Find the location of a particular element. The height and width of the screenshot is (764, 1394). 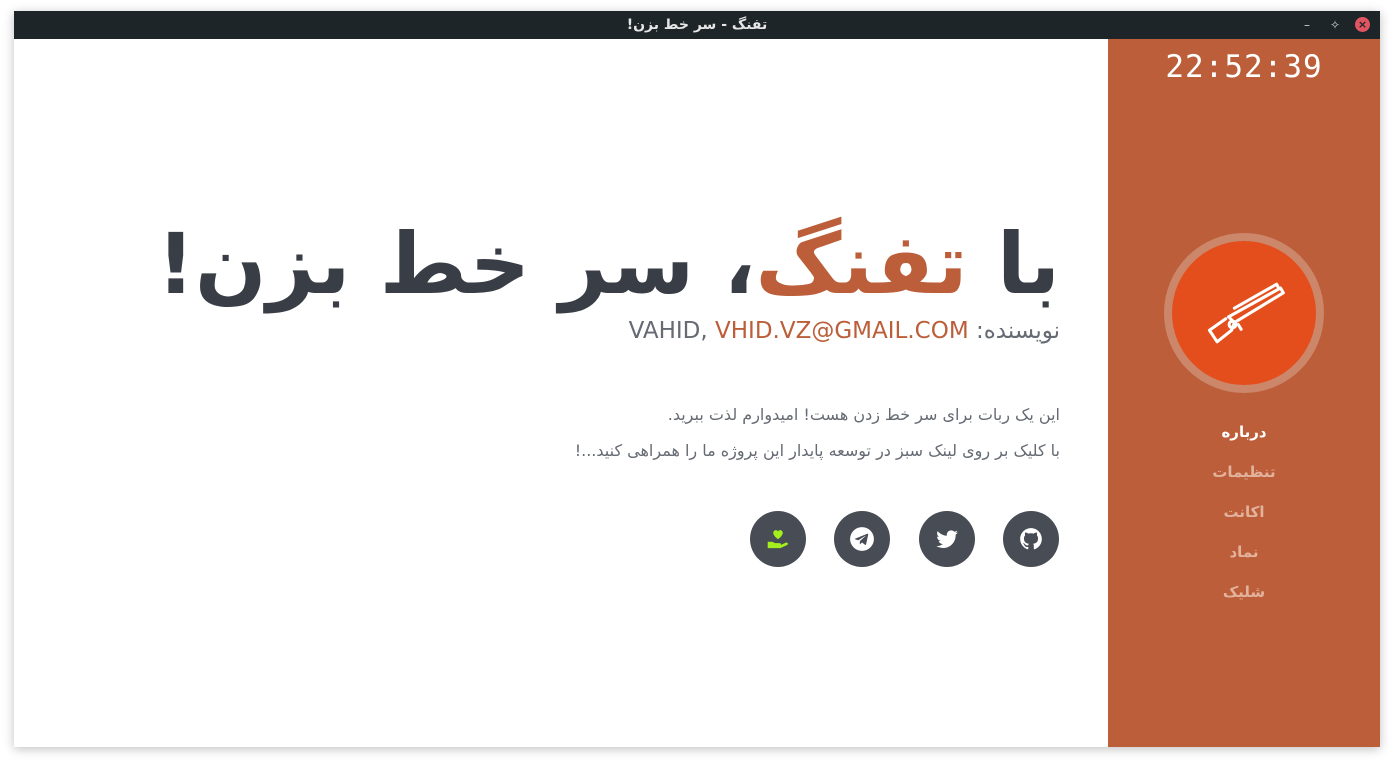

app-logo is located at coordinates (1244, 313).